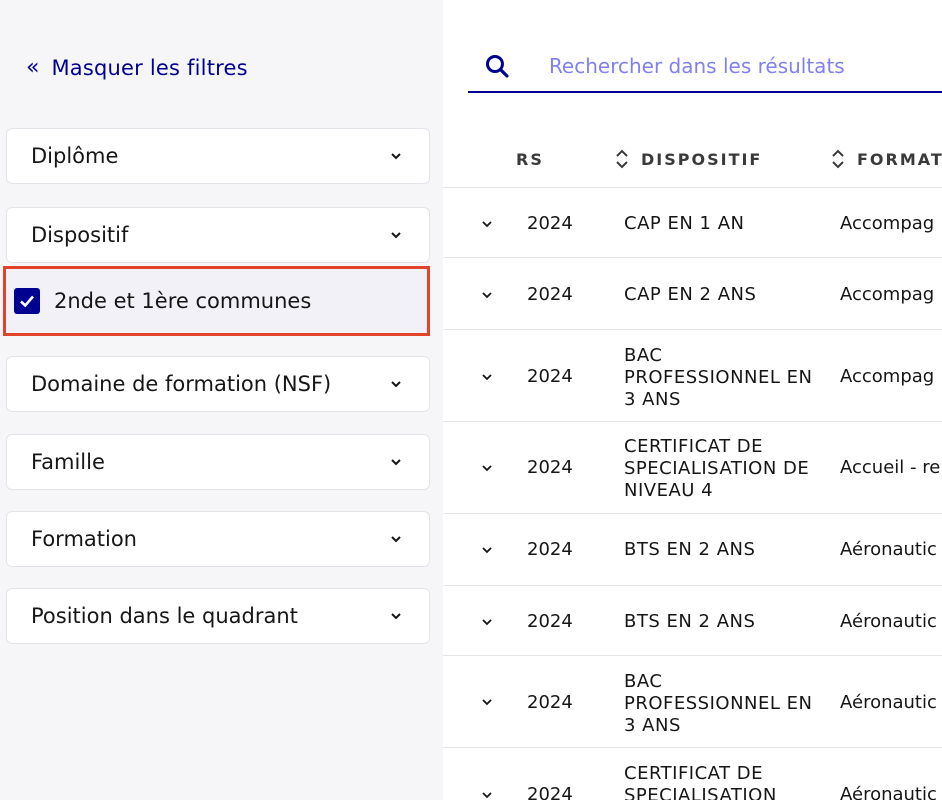 Image resolution: width=942 pixels, height=800 pixels. Describe the element at coordinates (68, 462) in the screenshot. I see `filter-label: Famille` at that location.